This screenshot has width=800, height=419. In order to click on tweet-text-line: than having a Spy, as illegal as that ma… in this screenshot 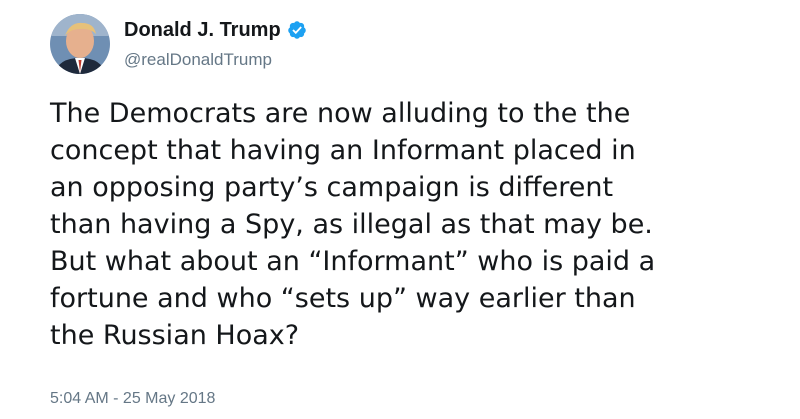, I will do `click(351, 224)`.